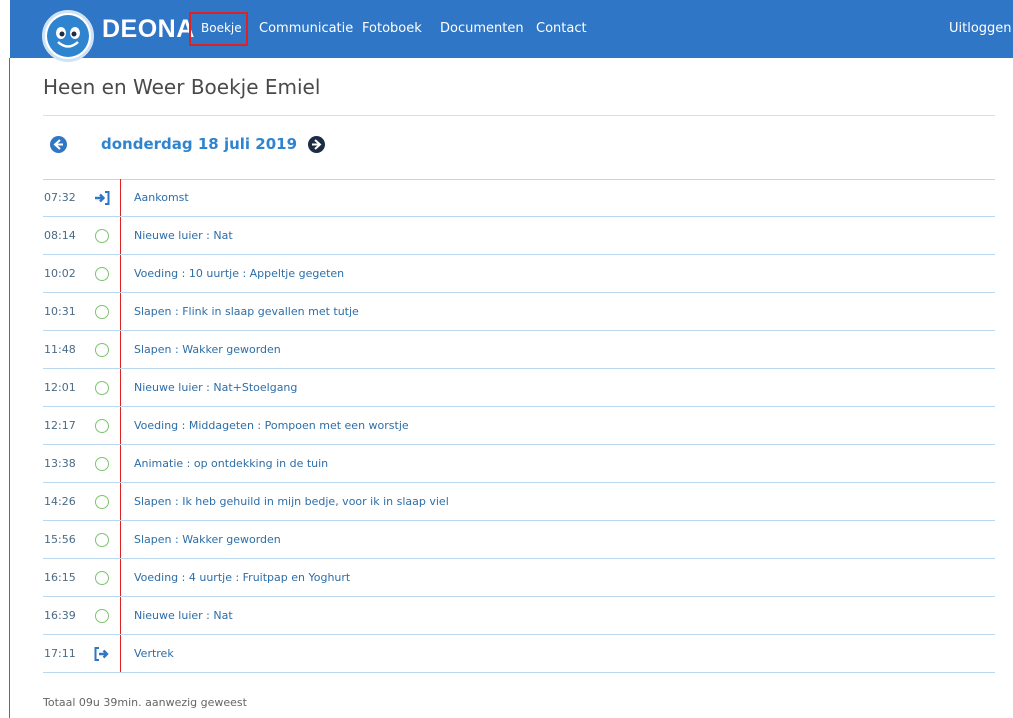  Describe the element at coordinates (60, 463) in the screenshot. I see `entry-time: 13:38` at that location.